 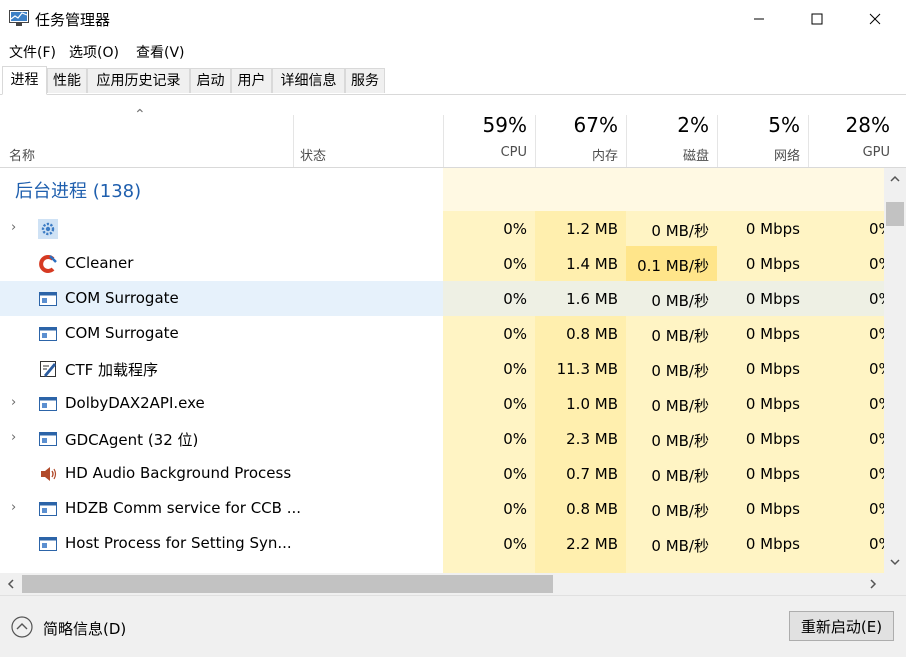 I want to click on memory-value: 11.3 MB, so click(x=587, y=369).